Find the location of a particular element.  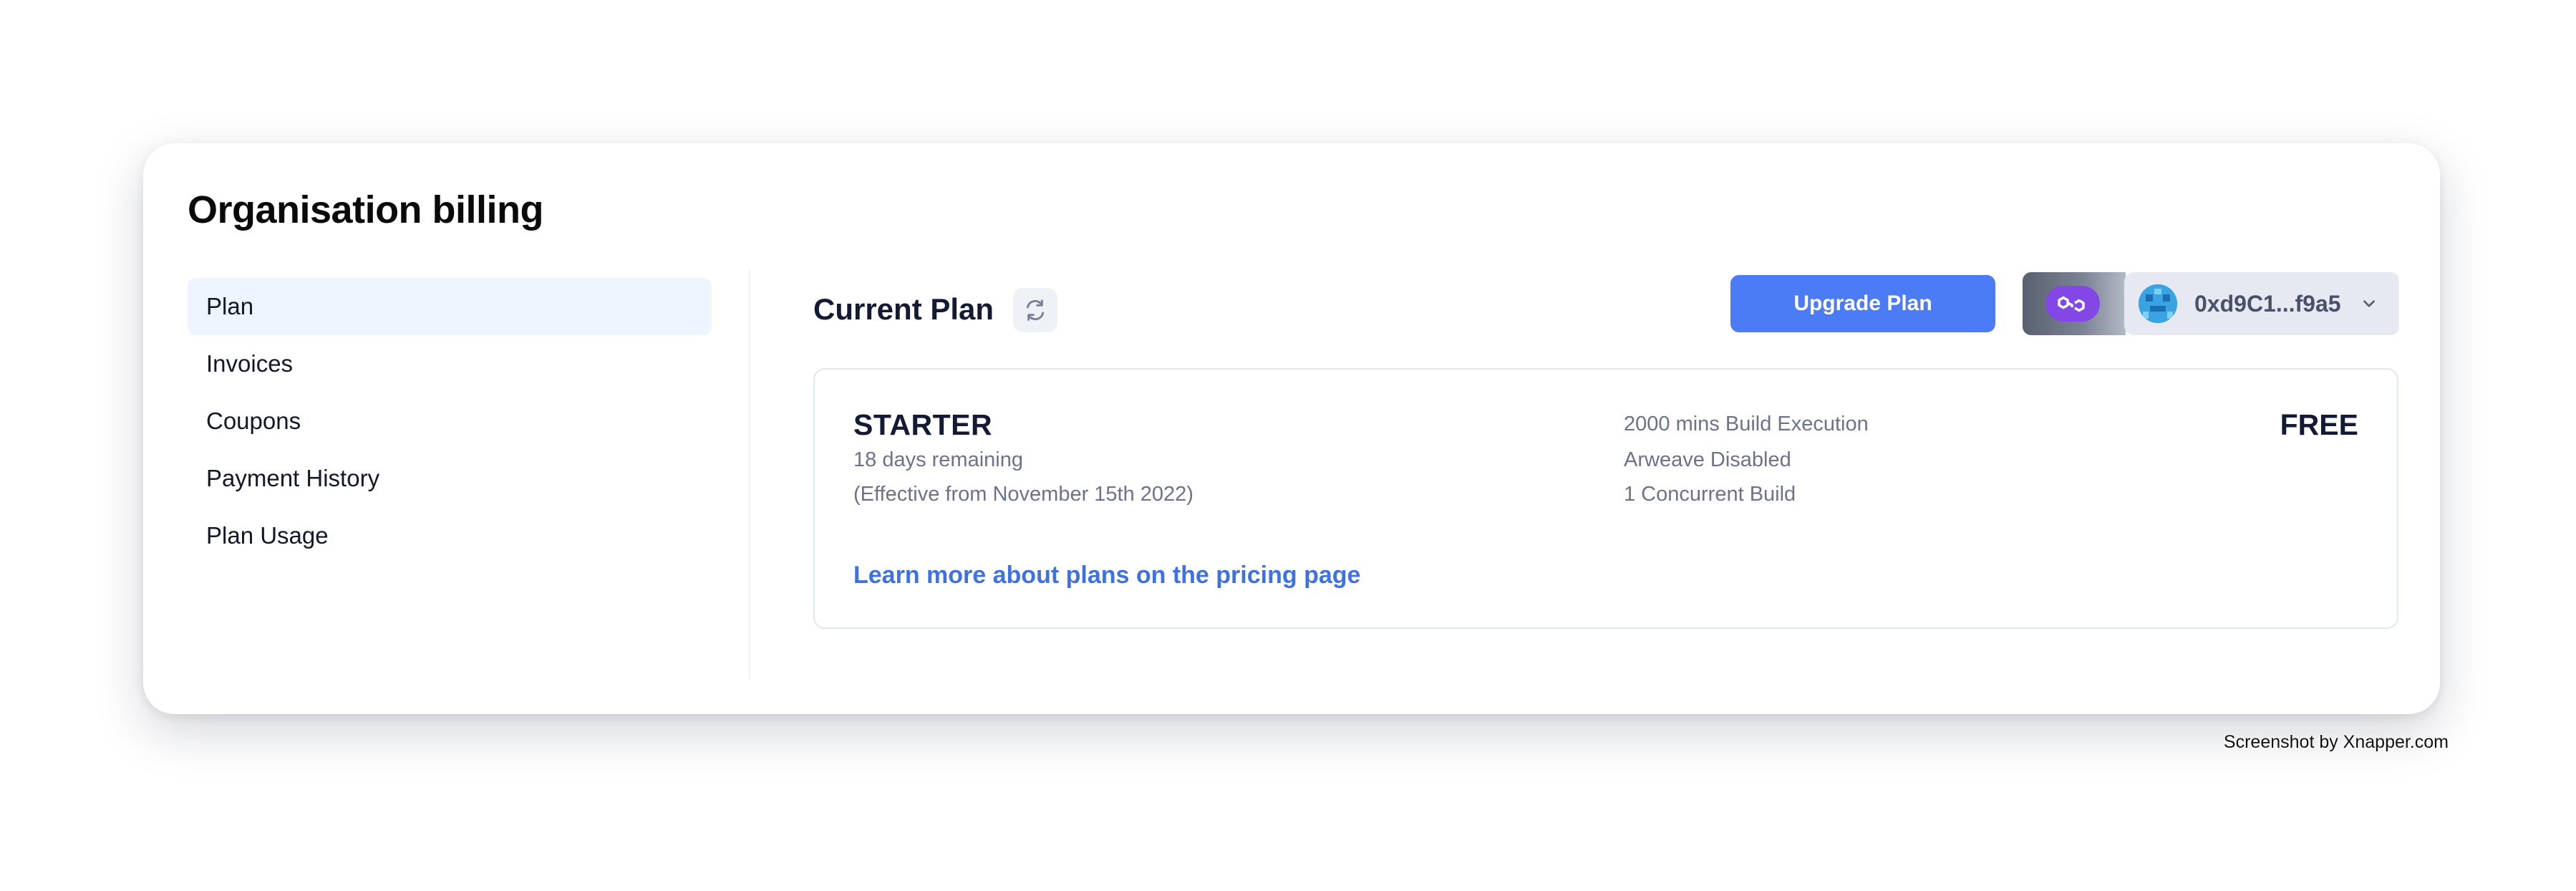

wallet-selector: 0xd9C1...f9a5 is located at coordinates (2211, 303).